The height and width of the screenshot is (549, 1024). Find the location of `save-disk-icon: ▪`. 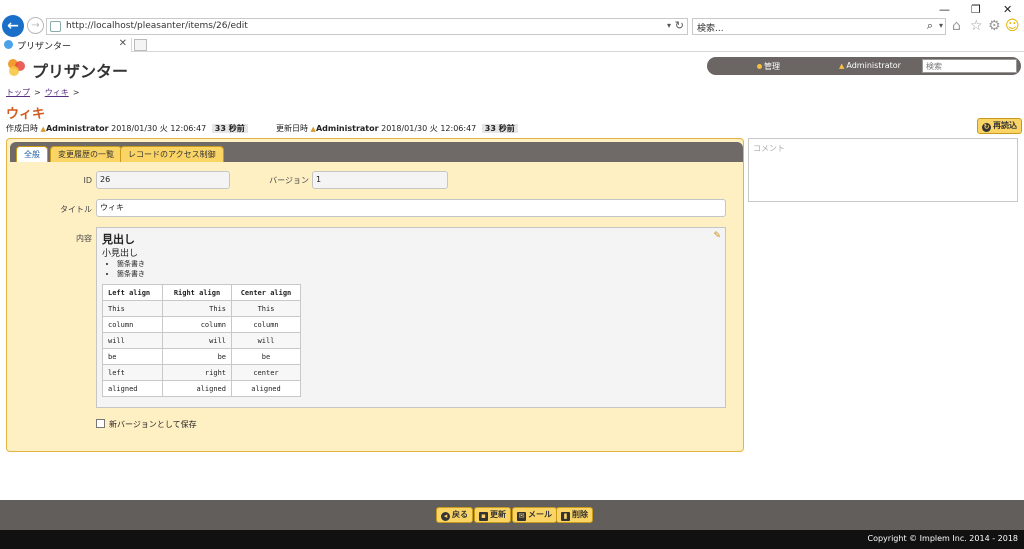

save-disk-icon: ▪ is located at coordinates (483, 516).